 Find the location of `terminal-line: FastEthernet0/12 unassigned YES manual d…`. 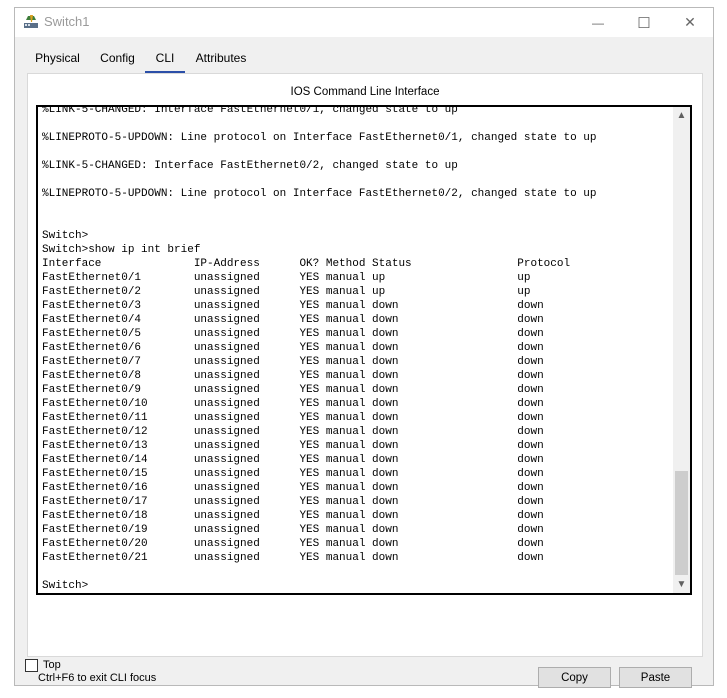

terminal-line: FastEthernet0/12 unassigned YES manual d… is located at coordinates (293, 432).